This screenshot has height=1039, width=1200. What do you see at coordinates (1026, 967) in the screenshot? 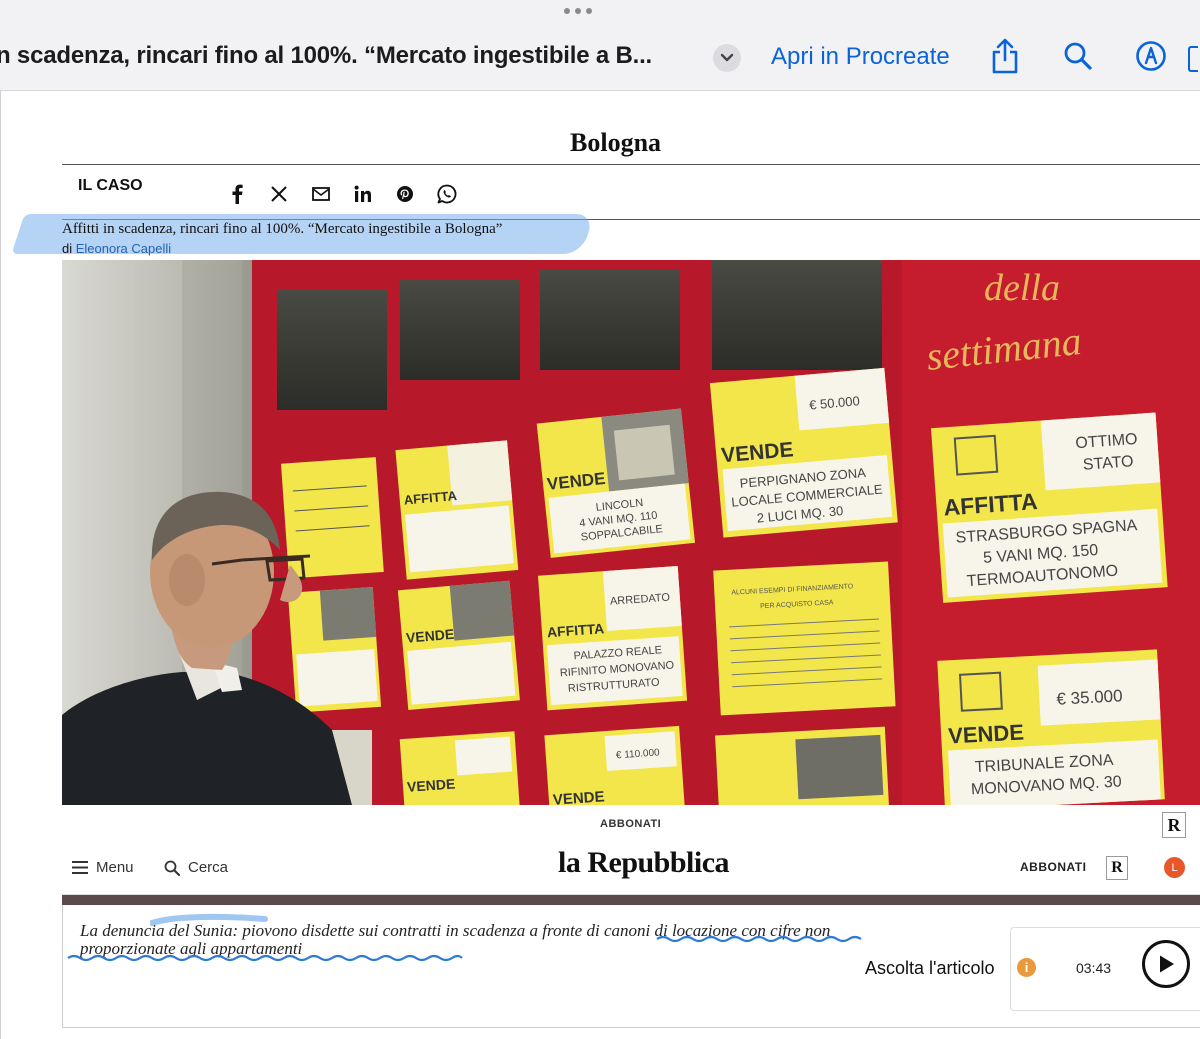
I see `info-icon: i` at bounding box center [1026, 967].